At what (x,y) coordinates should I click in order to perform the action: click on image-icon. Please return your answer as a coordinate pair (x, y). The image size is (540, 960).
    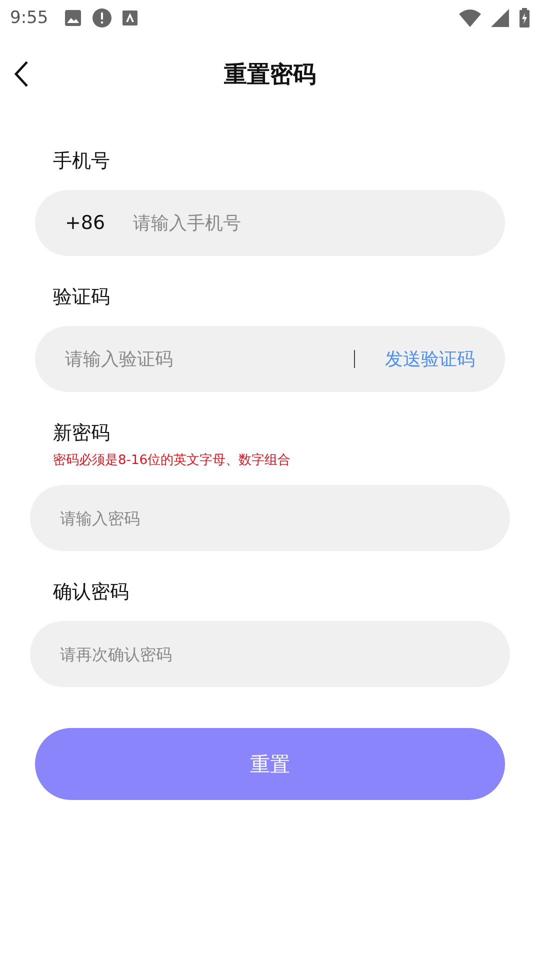
    Looking at the image, I should click on (73, 18).